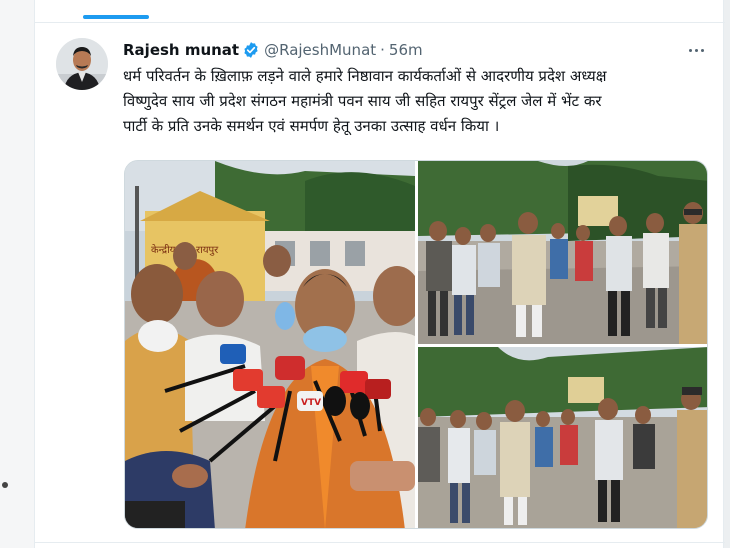 The image size is (730, 548). Describe the element at coordinates (116, 17) in the screenshot. I see `active-tab-indicator` at that location.